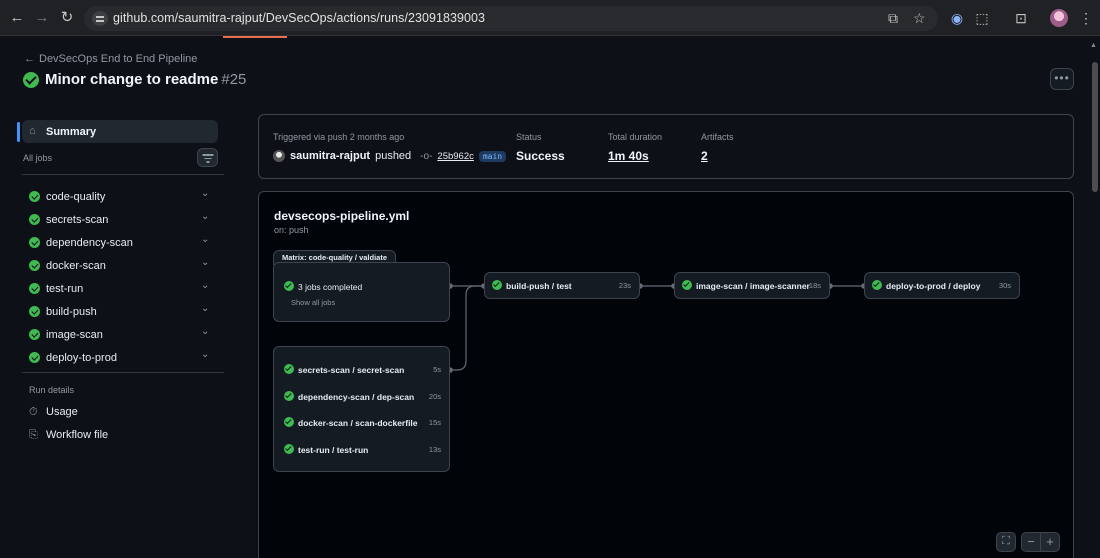 The height and width of the screenshot is (558, 1100). What do you see at coordinates (919, 18) in the screenshot?
I see `bookmark-star-icon: ☆` at bounding box center [919, 18].